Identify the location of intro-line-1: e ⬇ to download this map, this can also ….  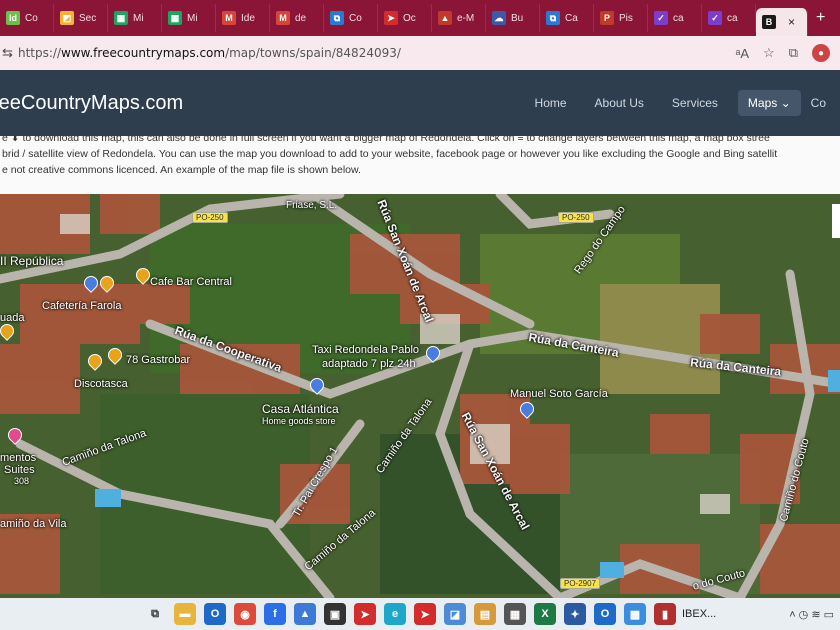
(386, 140).